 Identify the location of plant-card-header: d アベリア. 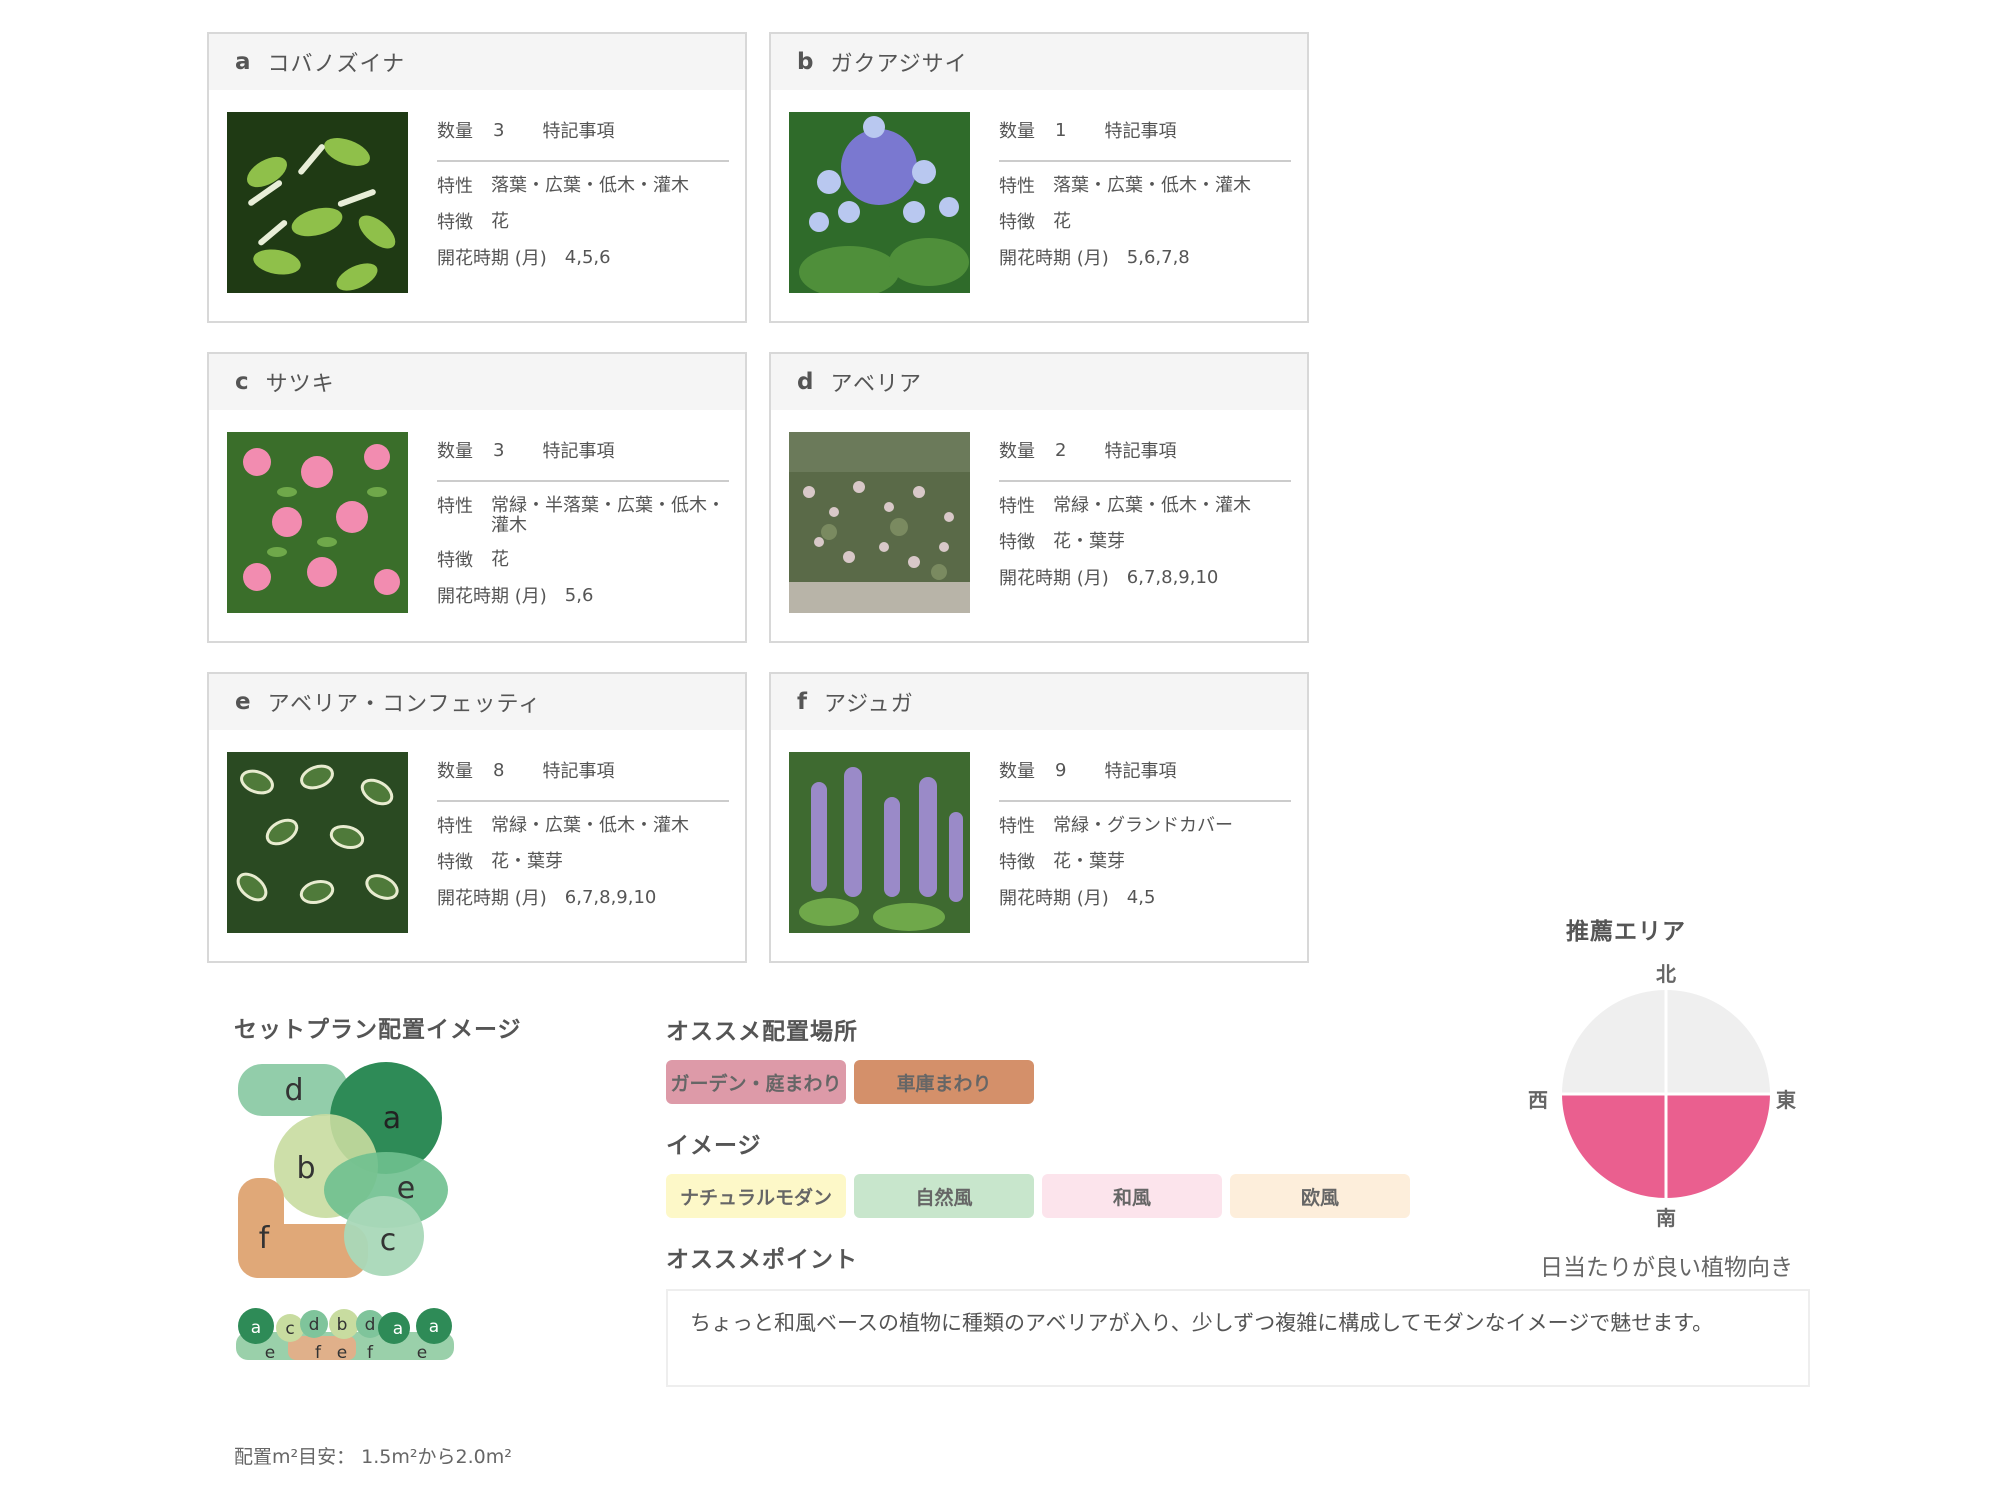
(1039, 382).